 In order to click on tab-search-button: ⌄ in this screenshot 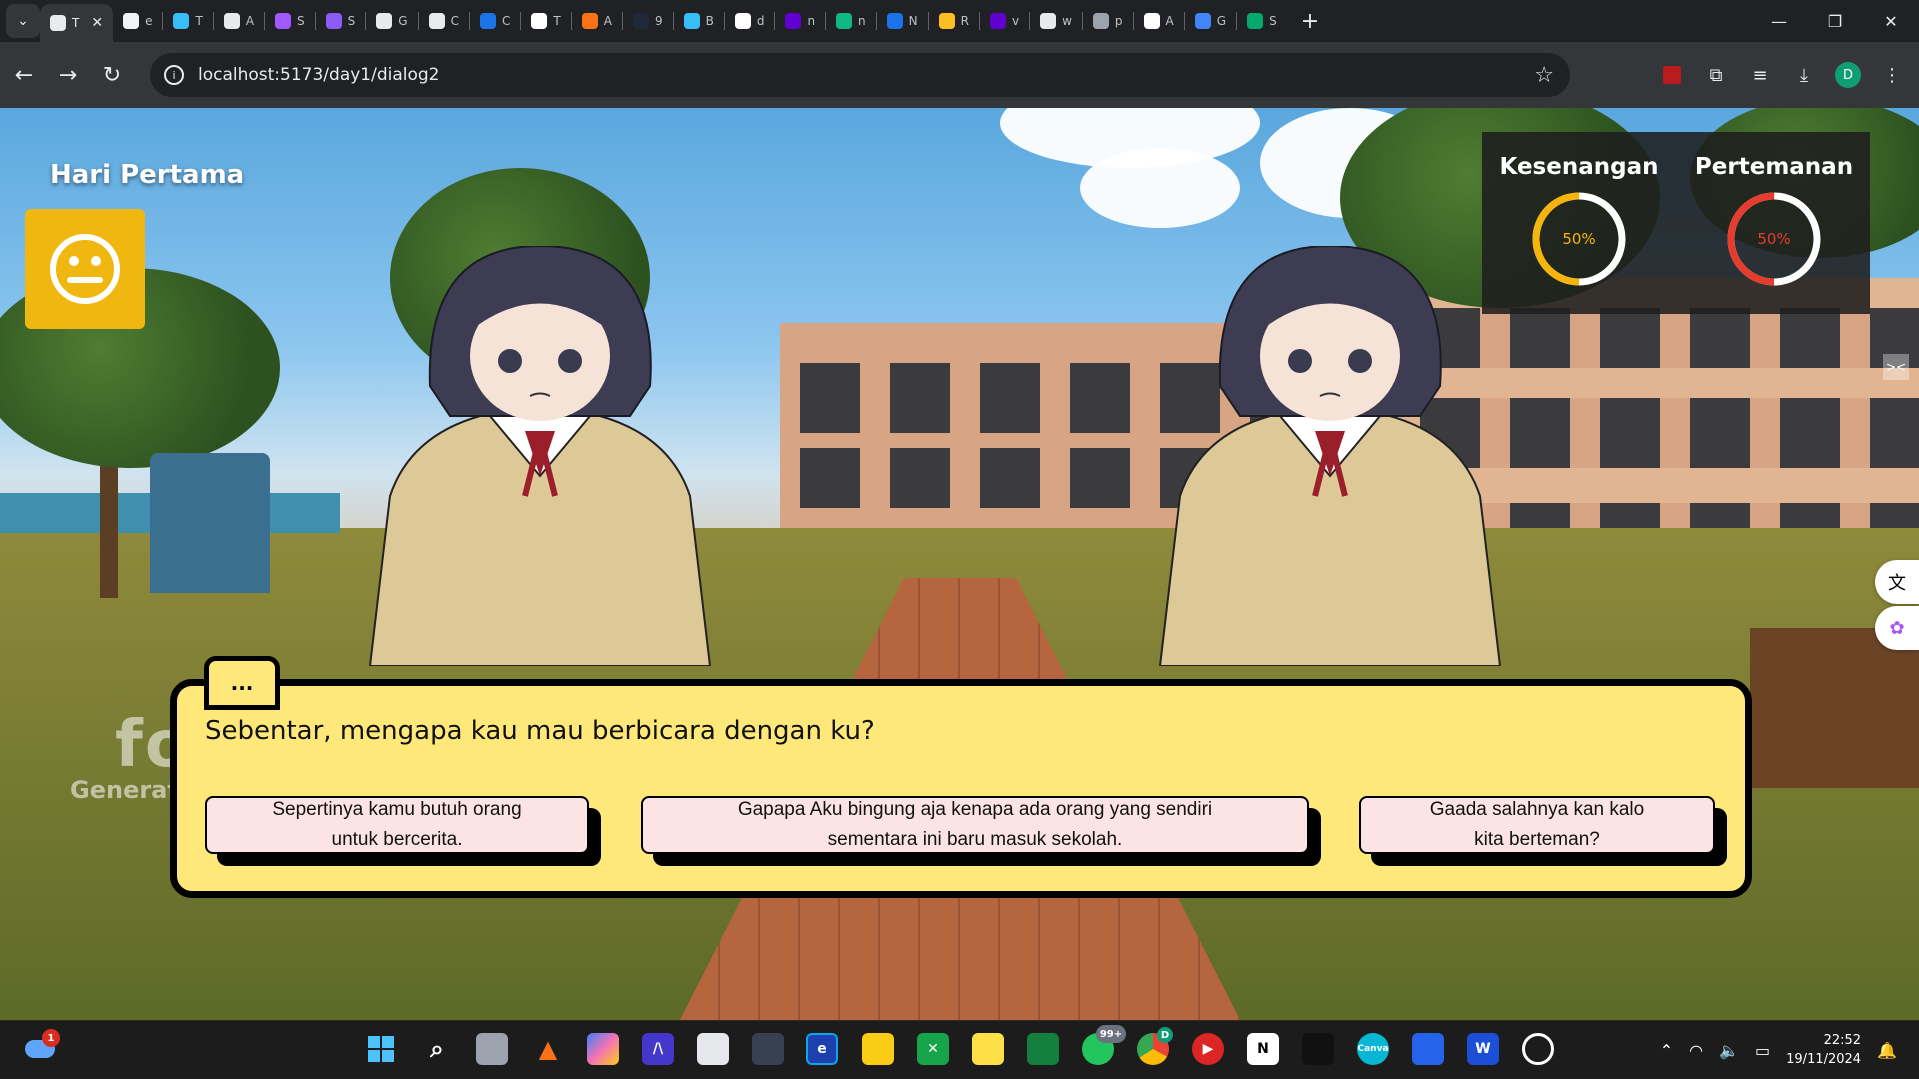, I will do `click(23, 21)`.